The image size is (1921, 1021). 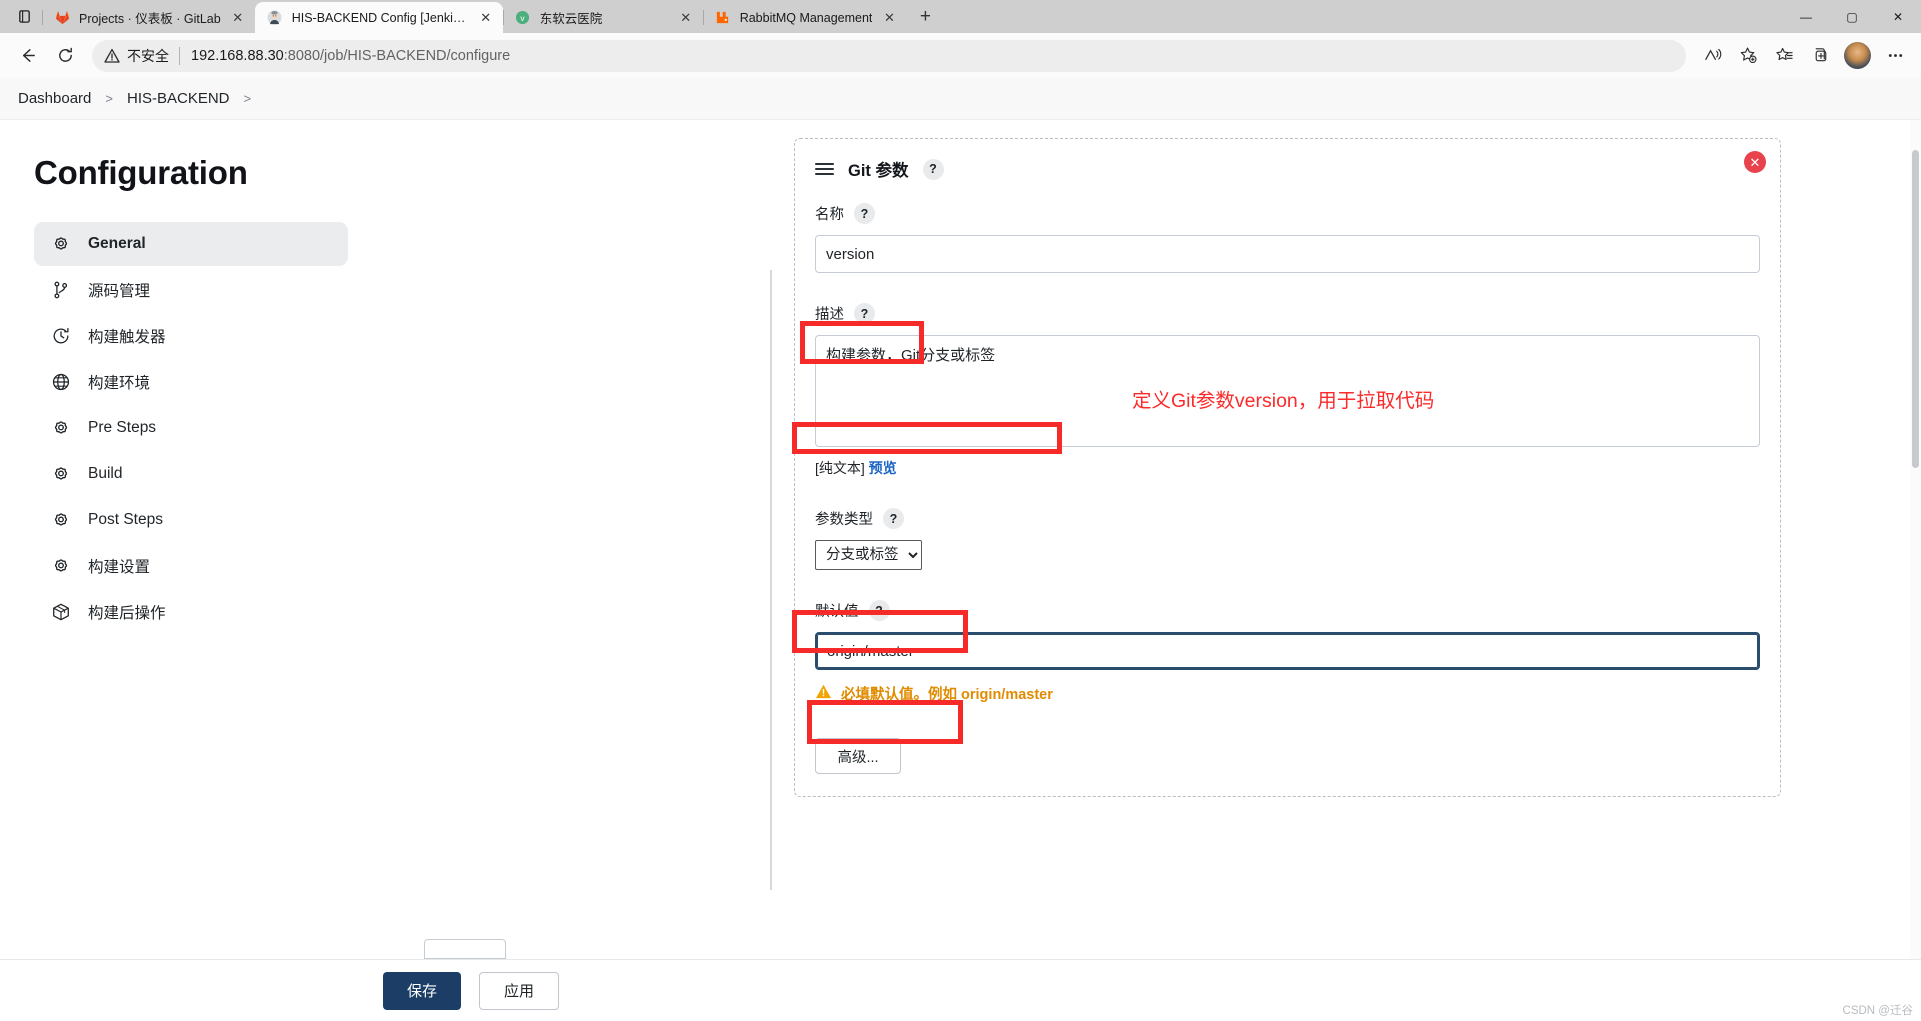 What do you see at coordinates (519, 990) in the screenshot?
I see `apply-button: 应用` at bounding box center [519, 990].